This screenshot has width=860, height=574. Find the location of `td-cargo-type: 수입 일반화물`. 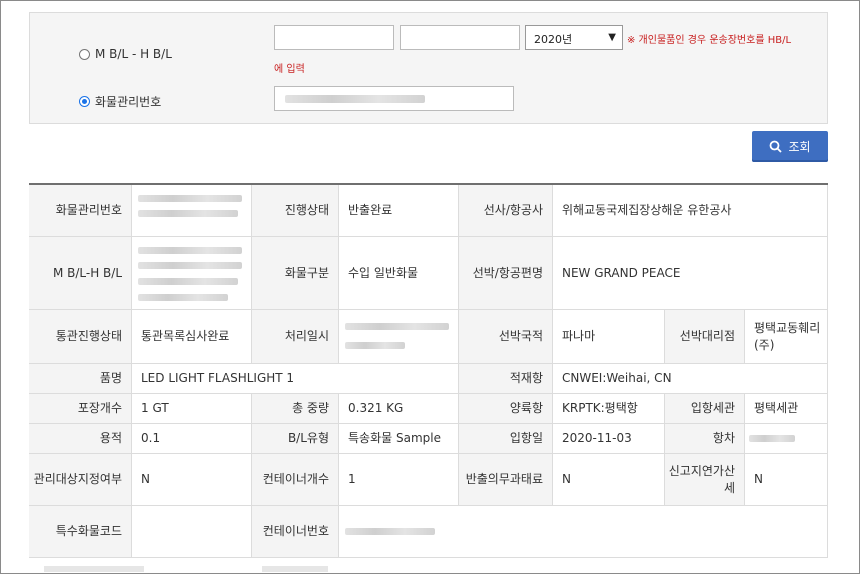

td-cargo-type: 수입 일반화물 is located at coordinates (399, 273).